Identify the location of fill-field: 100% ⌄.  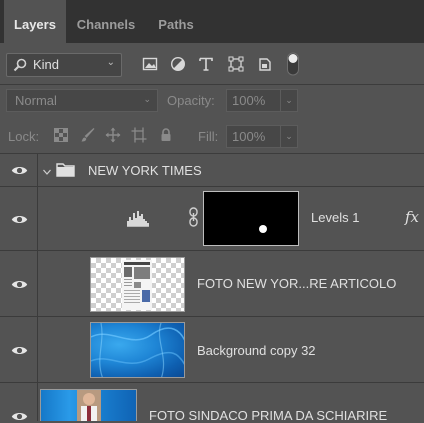
(262, 136).